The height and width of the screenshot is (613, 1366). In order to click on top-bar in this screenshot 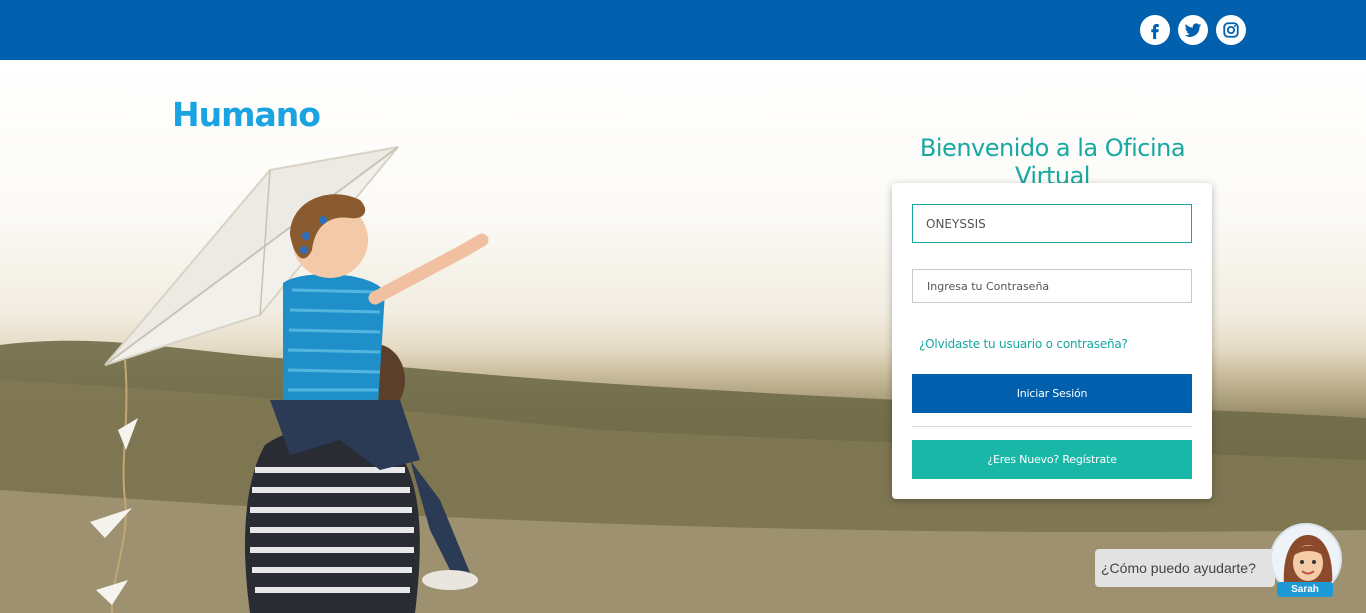, I will do `click(683, 30)`.